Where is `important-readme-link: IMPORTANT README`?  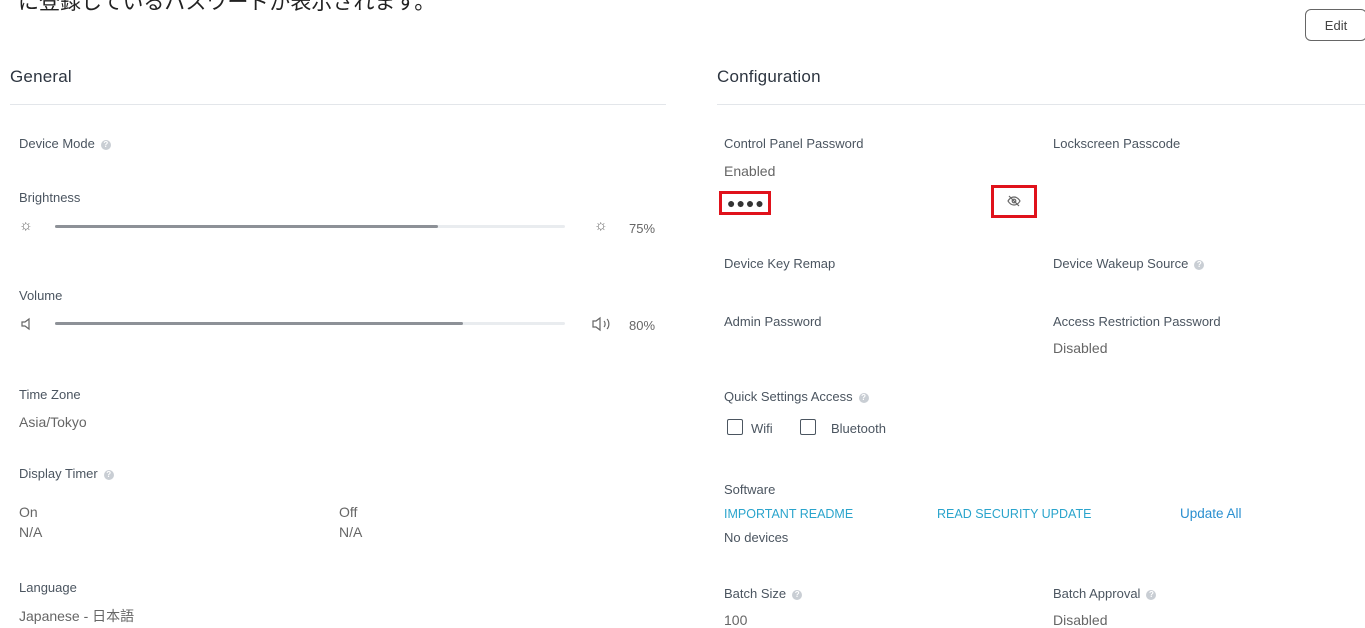 important-readme-link: IMPORTANT README is located at coordinates (788, 514).